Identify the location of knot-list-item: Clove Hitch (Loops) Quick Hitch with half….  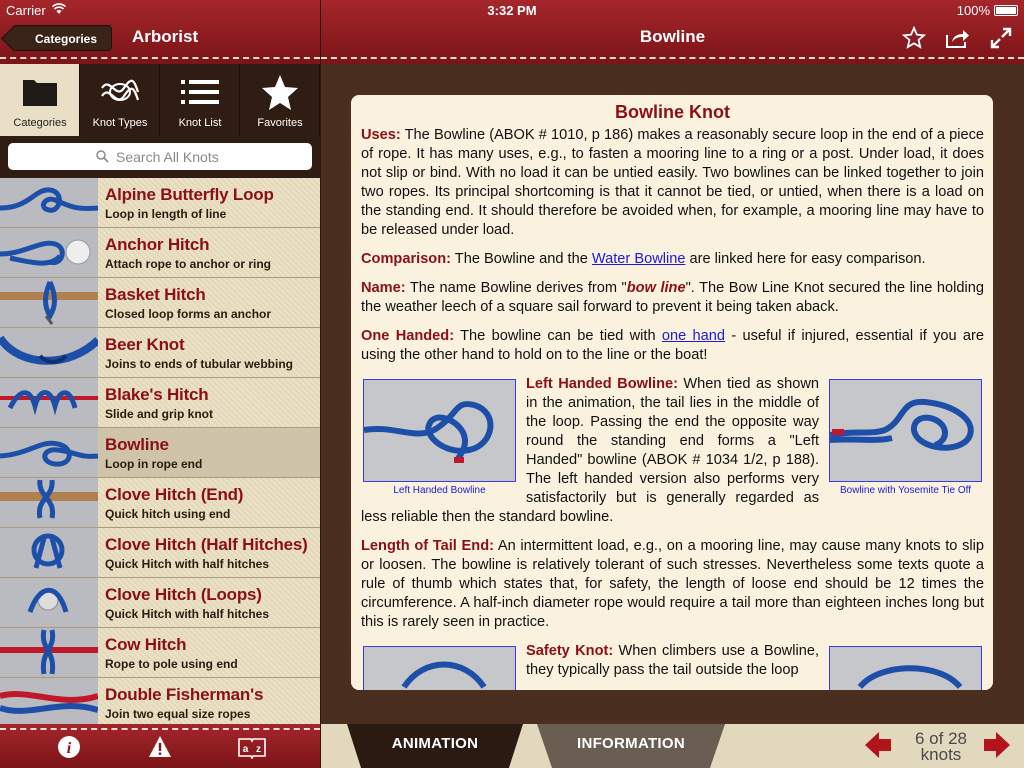
(160, 603).